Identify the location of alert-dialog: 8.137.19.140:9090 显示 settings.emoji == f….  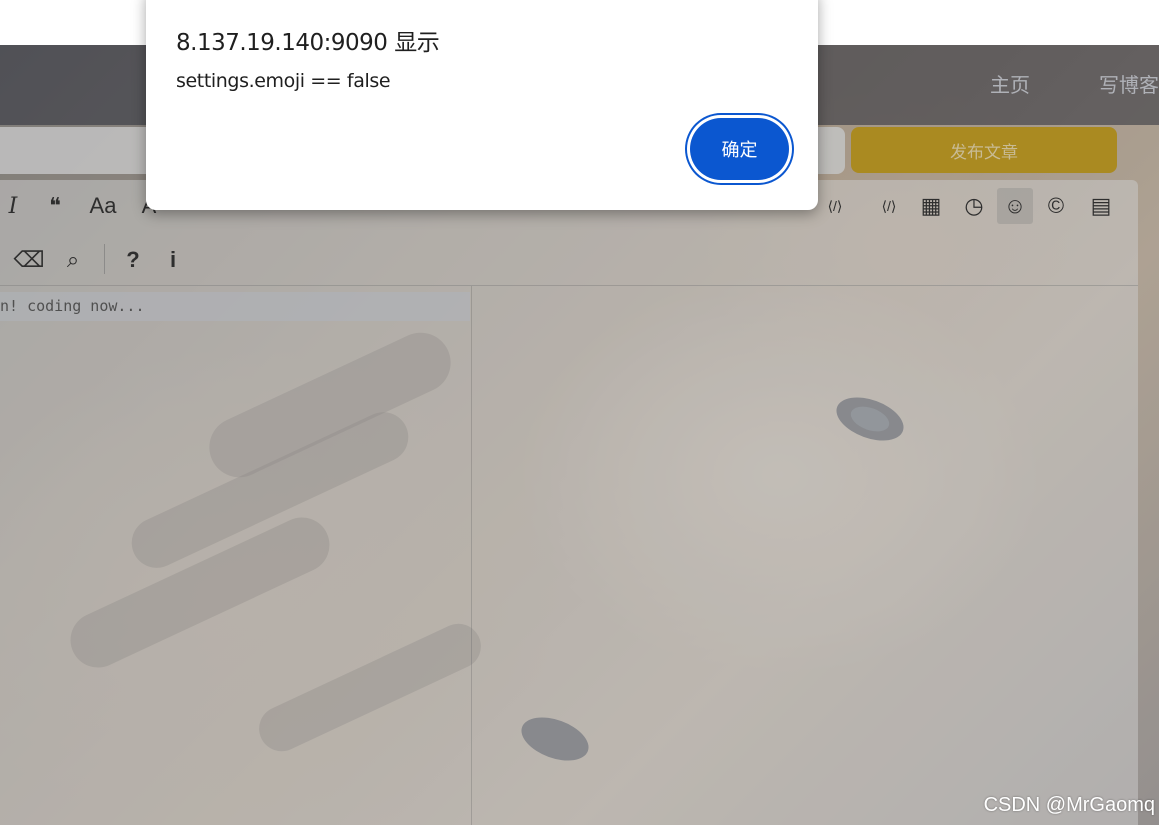
(482, 105).